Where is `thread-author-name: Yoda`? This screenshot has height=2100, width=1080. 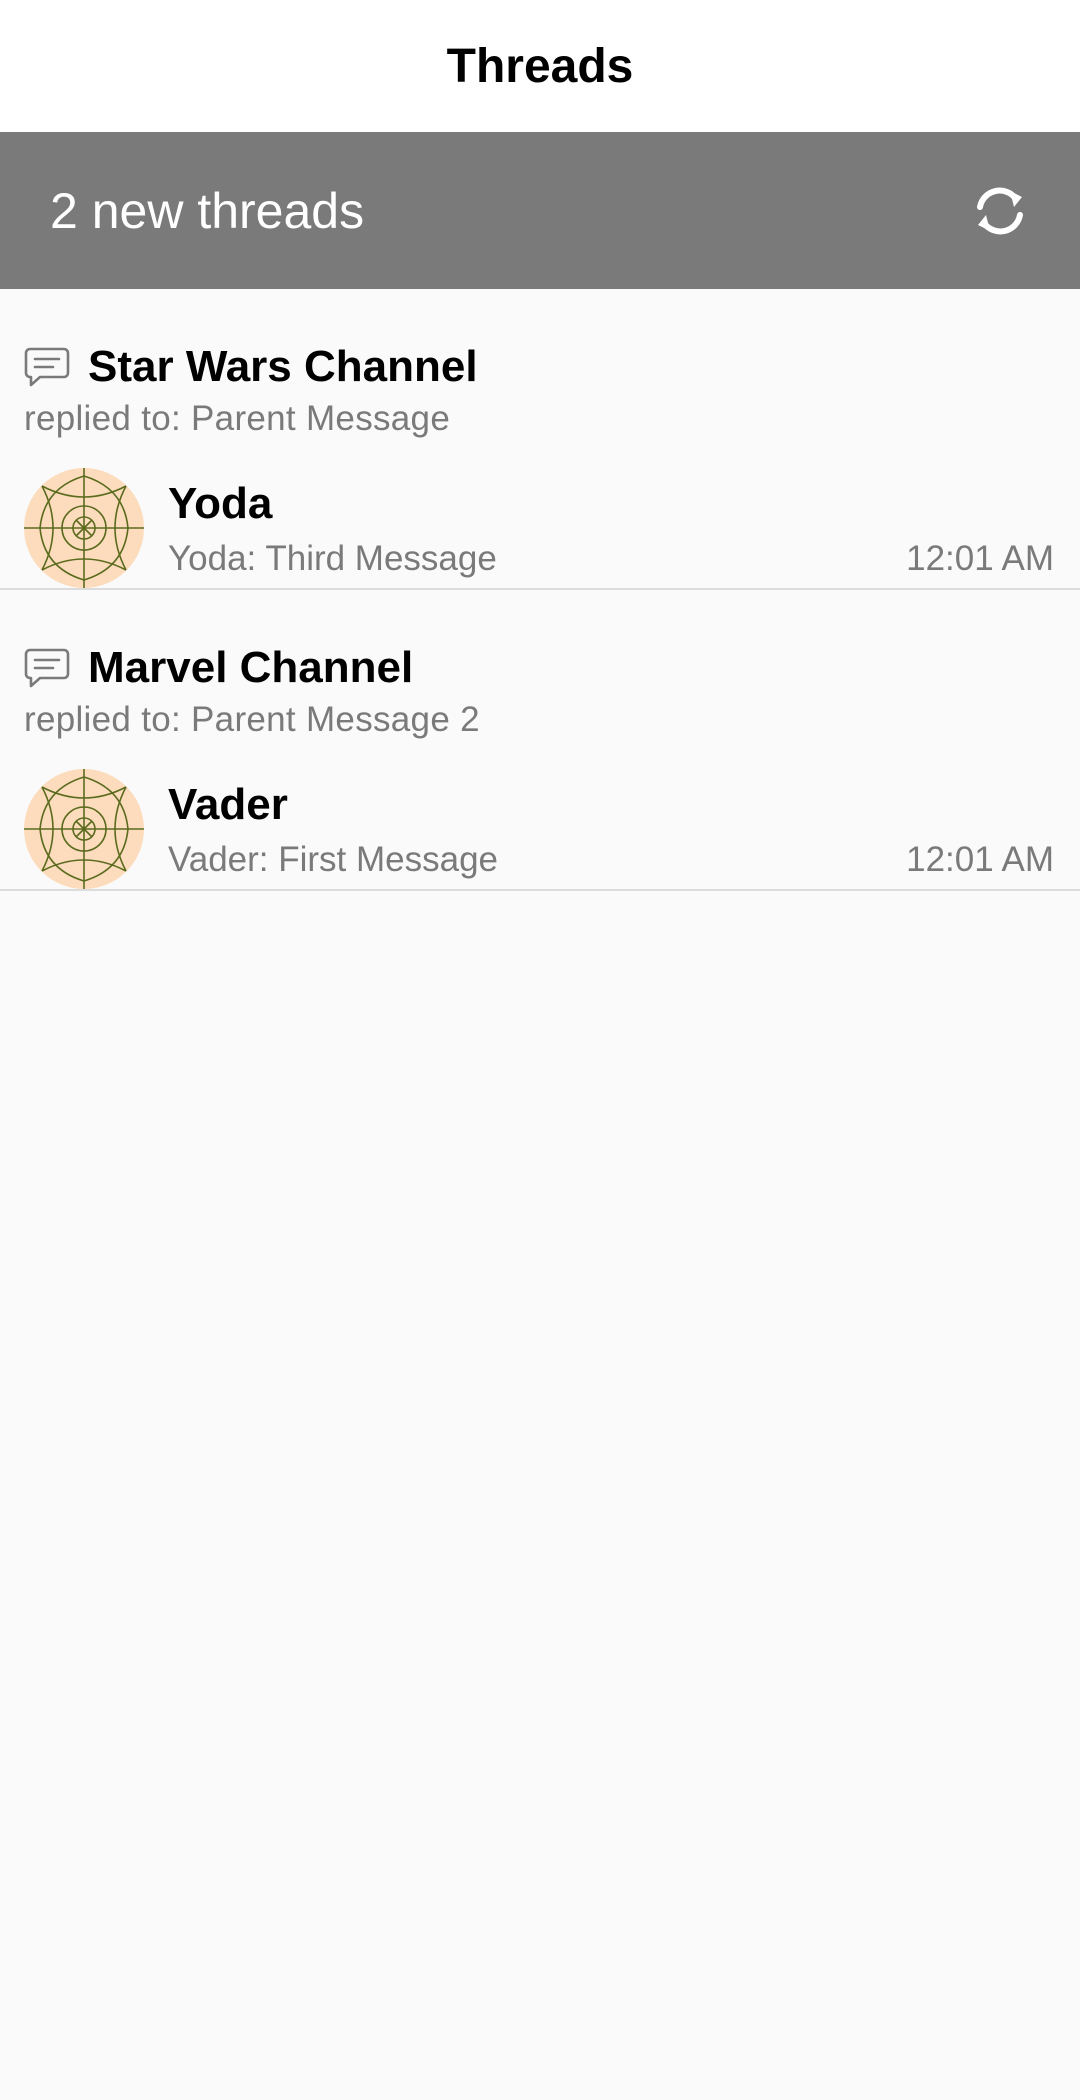 thread-author-name: Yoda is located at coordinates (220, 503).